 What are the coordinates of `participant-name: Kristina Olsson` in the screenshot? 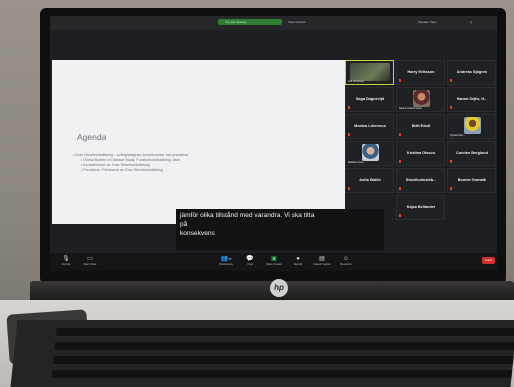 It's located at (421, 153).